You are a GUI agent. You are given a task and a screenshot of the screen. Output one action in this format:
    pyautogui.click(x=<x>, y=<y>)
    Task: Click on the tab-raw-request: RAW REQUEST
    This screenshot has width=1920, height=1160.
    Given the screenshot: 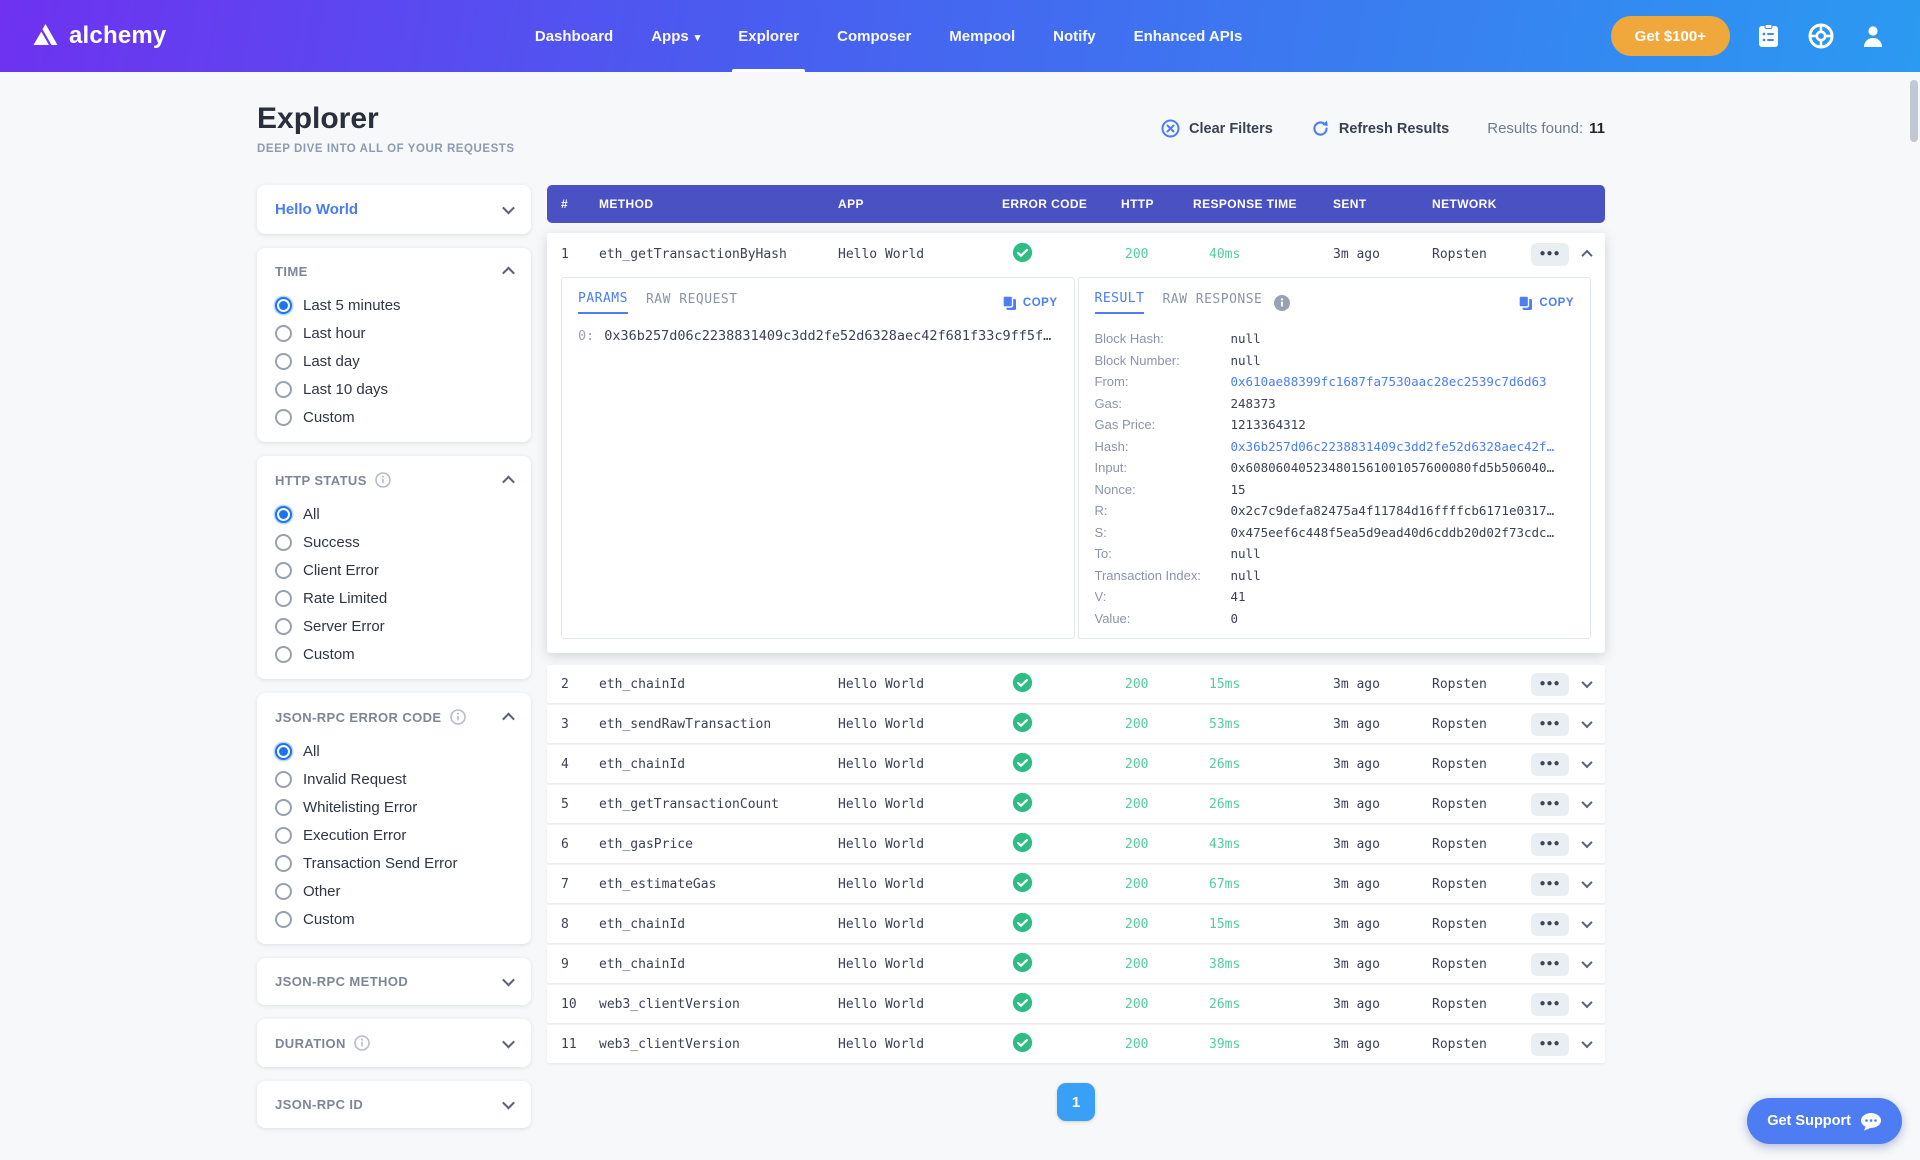 What is the action you would take?
    pyautogui.click(x=692, y=302)
    